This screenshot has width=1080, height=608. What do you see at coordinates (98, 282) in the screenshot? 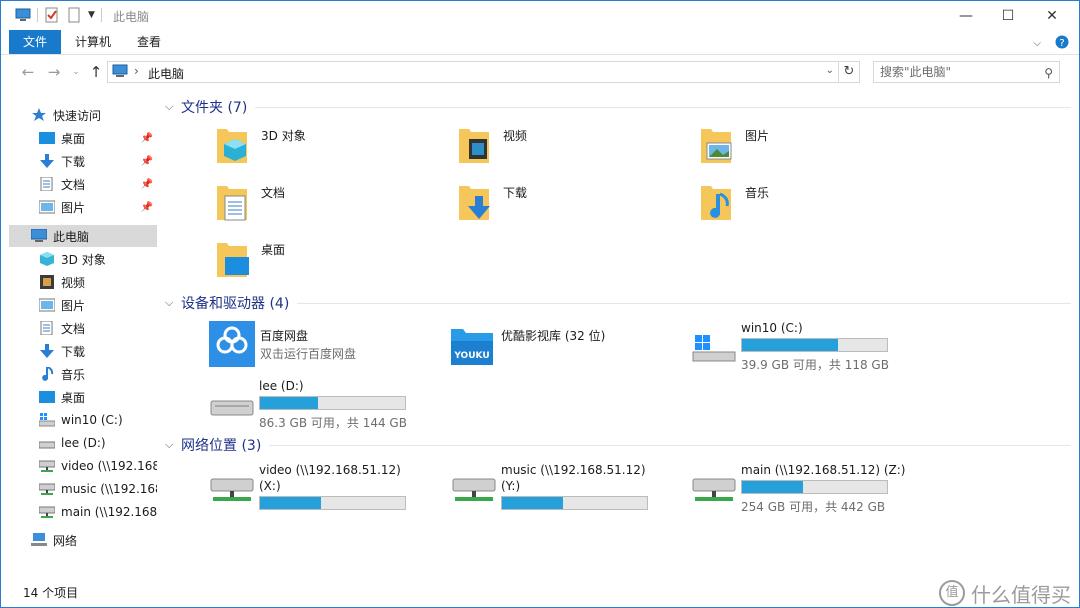
I see `nav-videos: 视频` at bounding box center [98, 282].